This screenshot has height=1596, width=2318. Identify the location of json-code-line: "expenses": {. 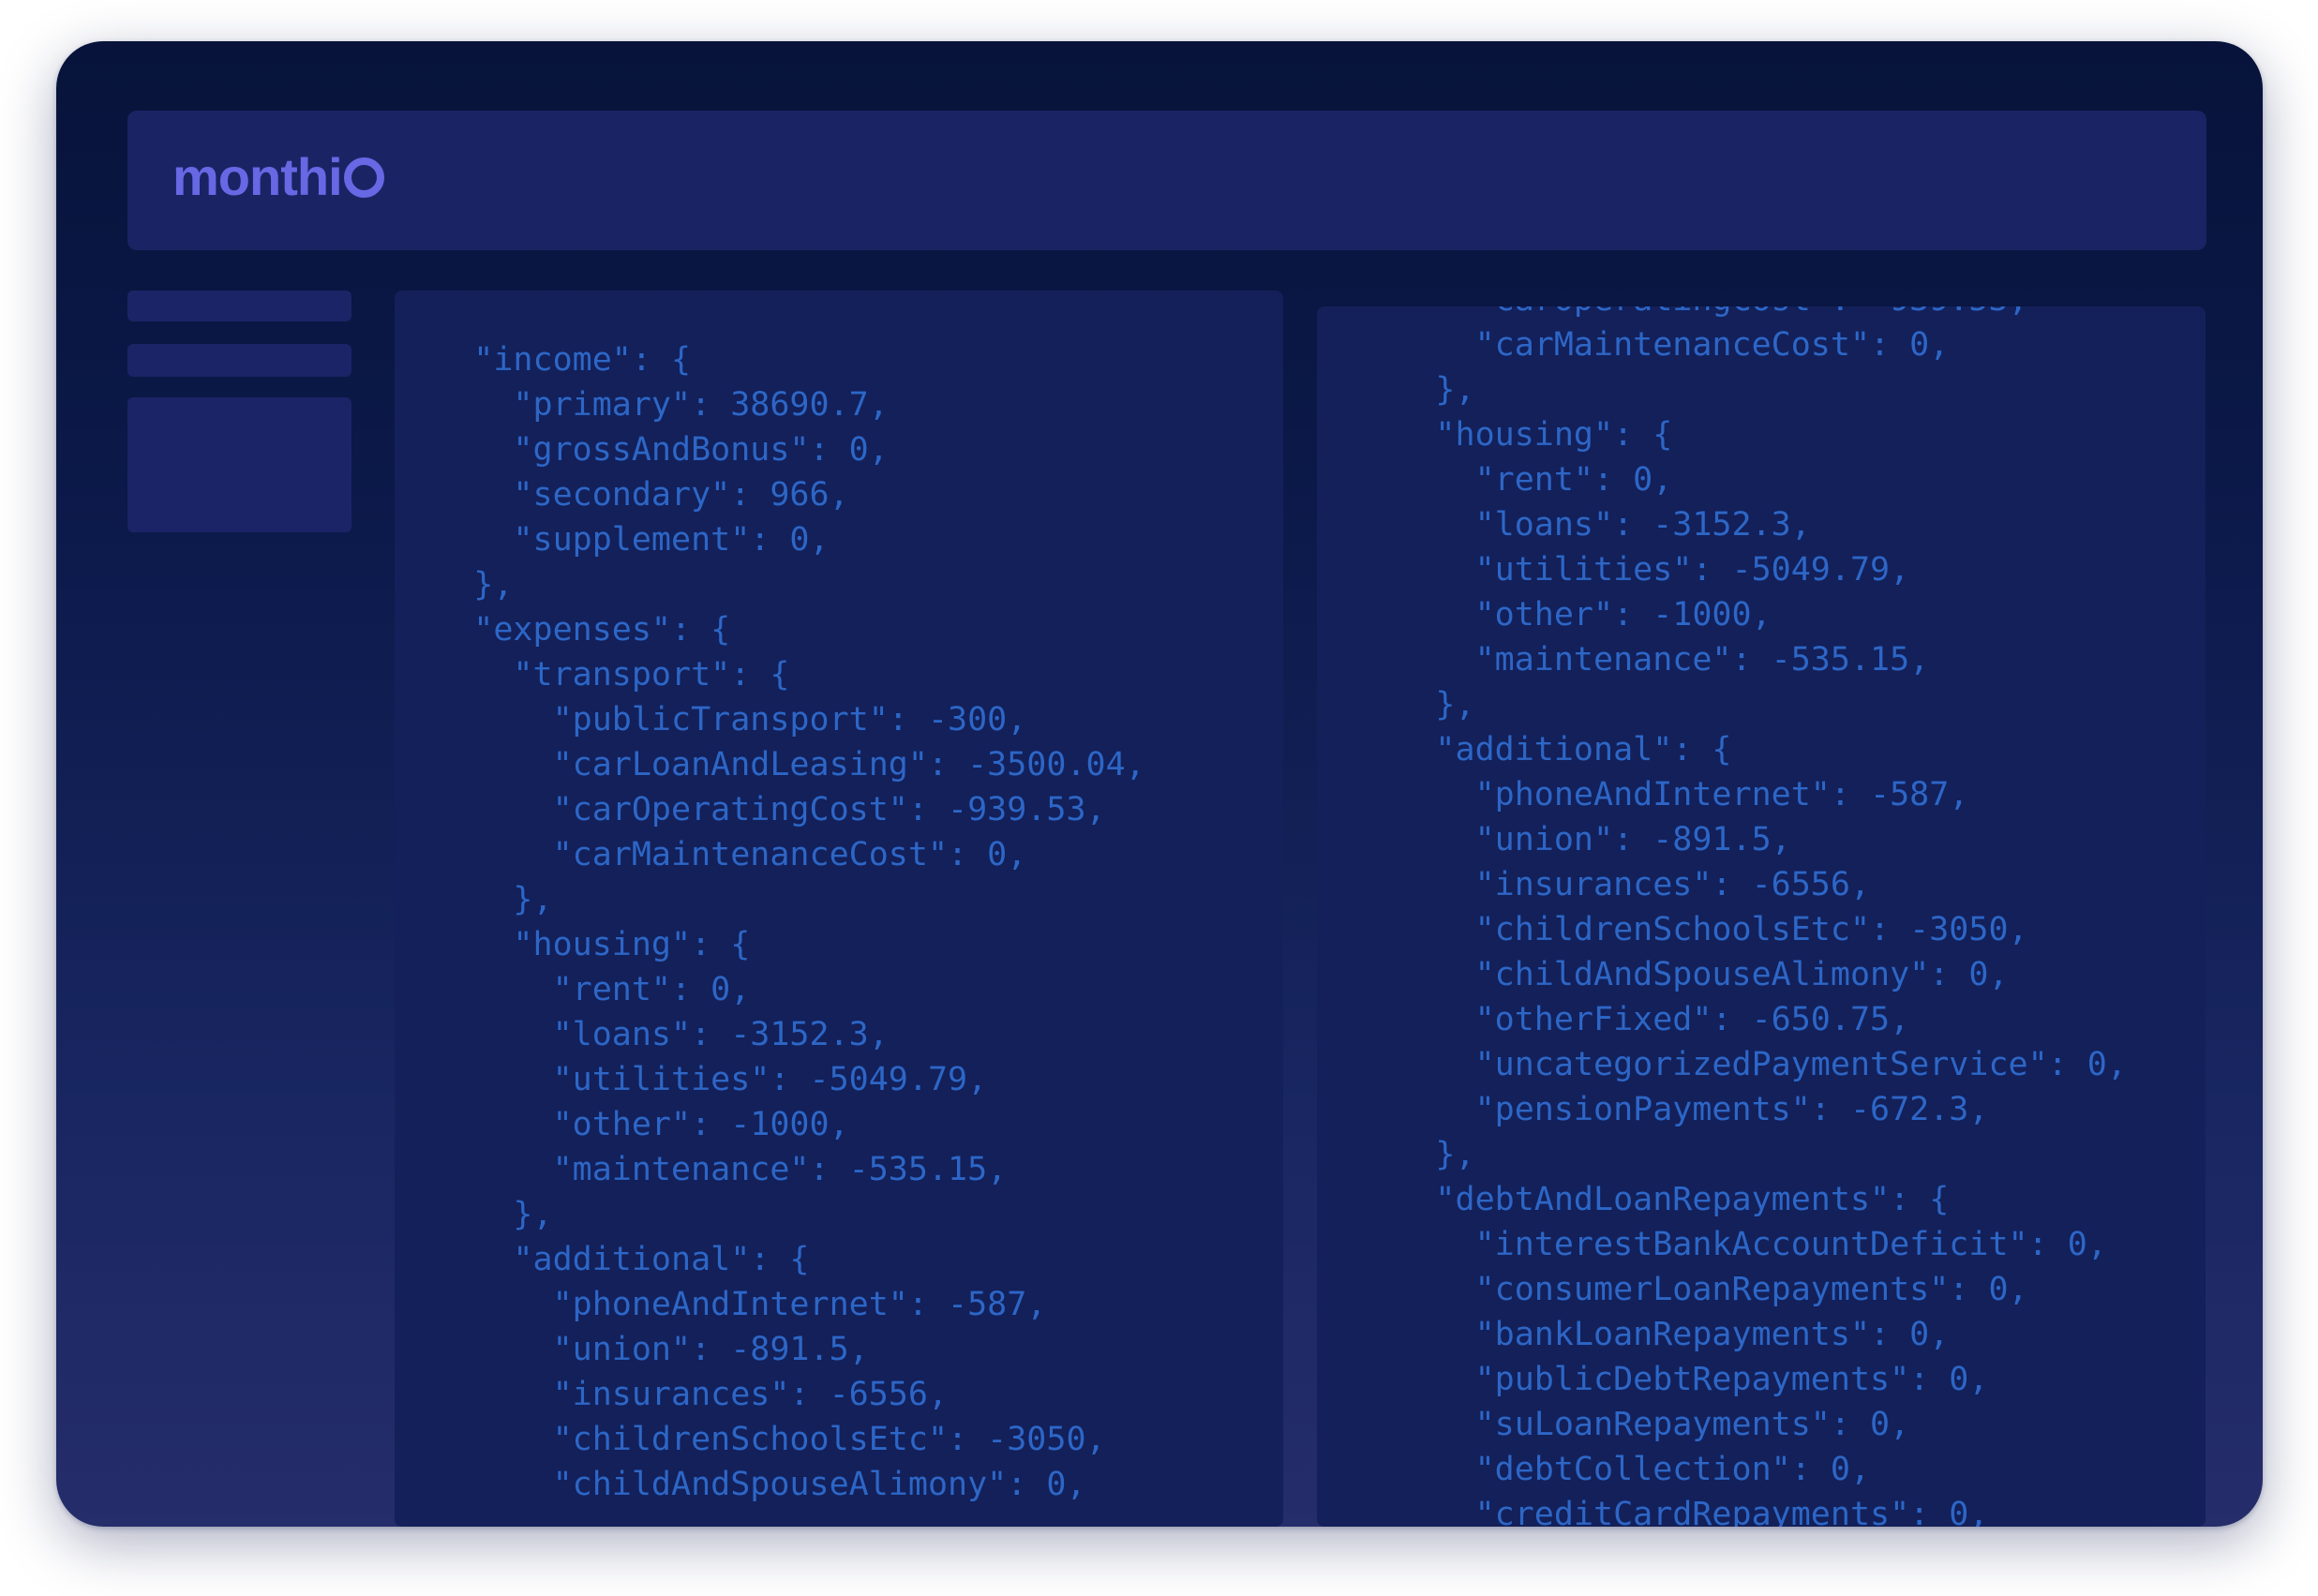
(563, 630).